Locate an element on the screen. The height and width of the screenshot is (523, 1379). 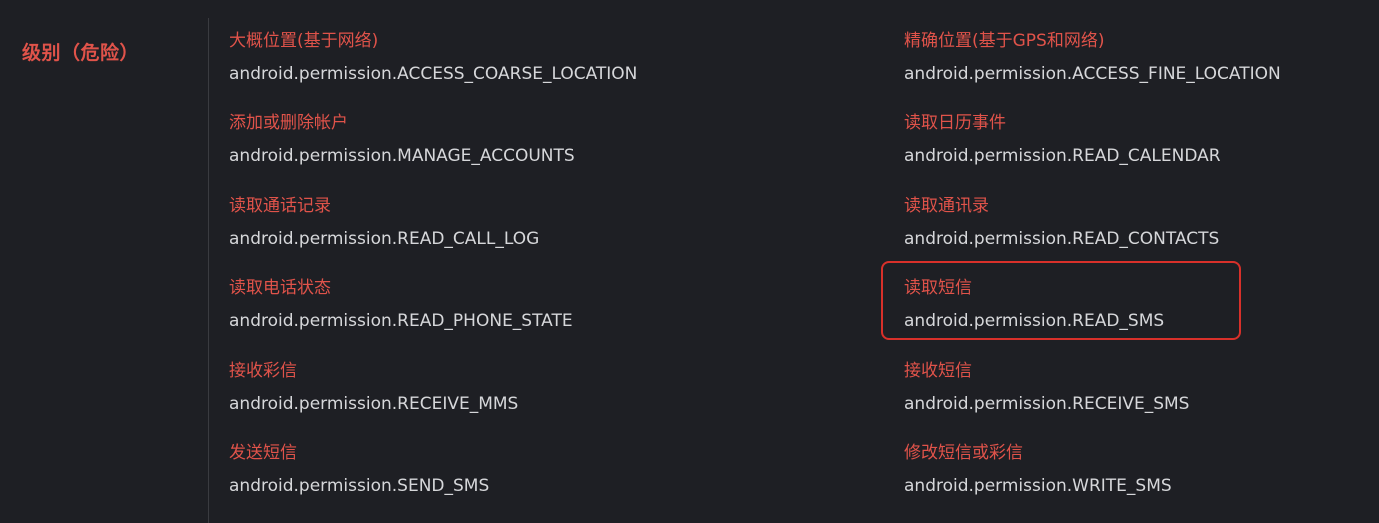
permission-id: android.permission.RECEIVE_SMS is located at coordinates (1047, 404).